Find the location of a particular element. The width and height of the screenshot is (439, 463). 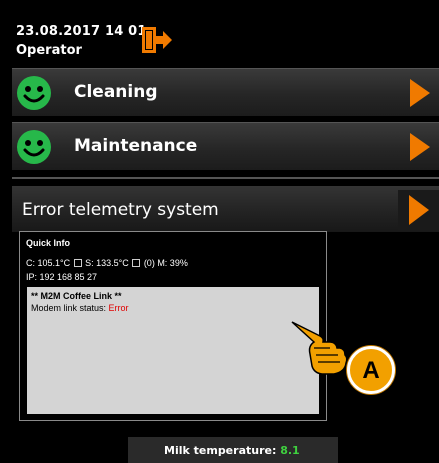

menu-item-cleaning: Cleaning is located at coordinates (225, 92).